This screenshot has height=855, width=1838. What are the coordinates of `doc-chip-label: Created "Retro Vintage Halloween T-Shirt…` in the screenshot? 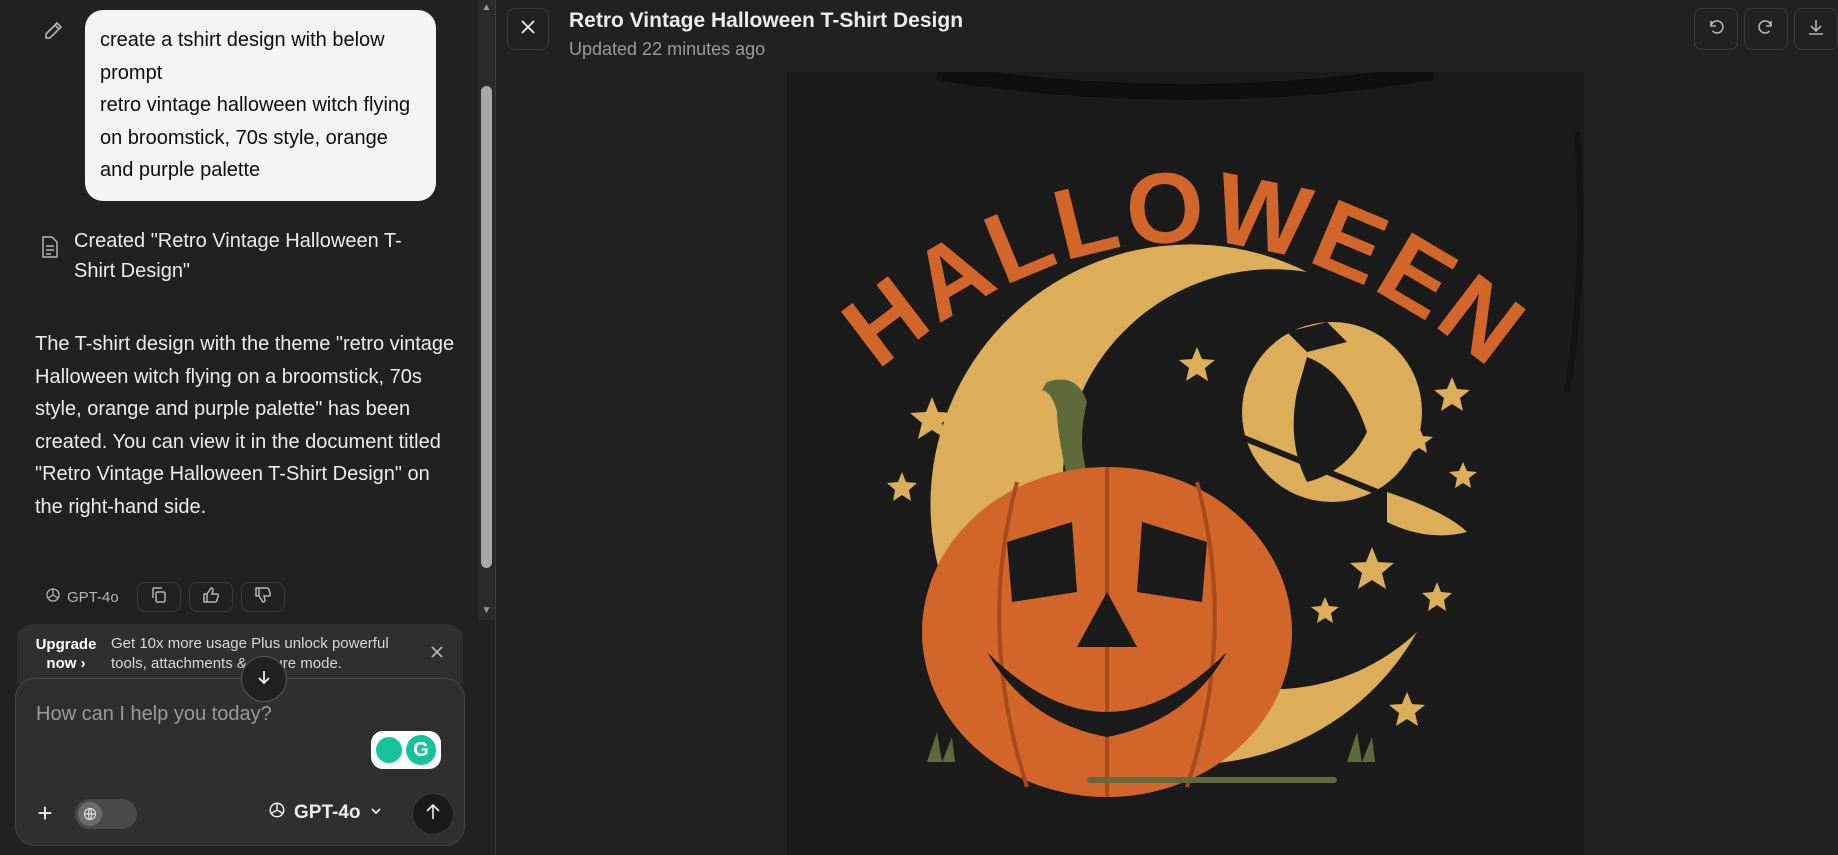 It's located at (238, 256).